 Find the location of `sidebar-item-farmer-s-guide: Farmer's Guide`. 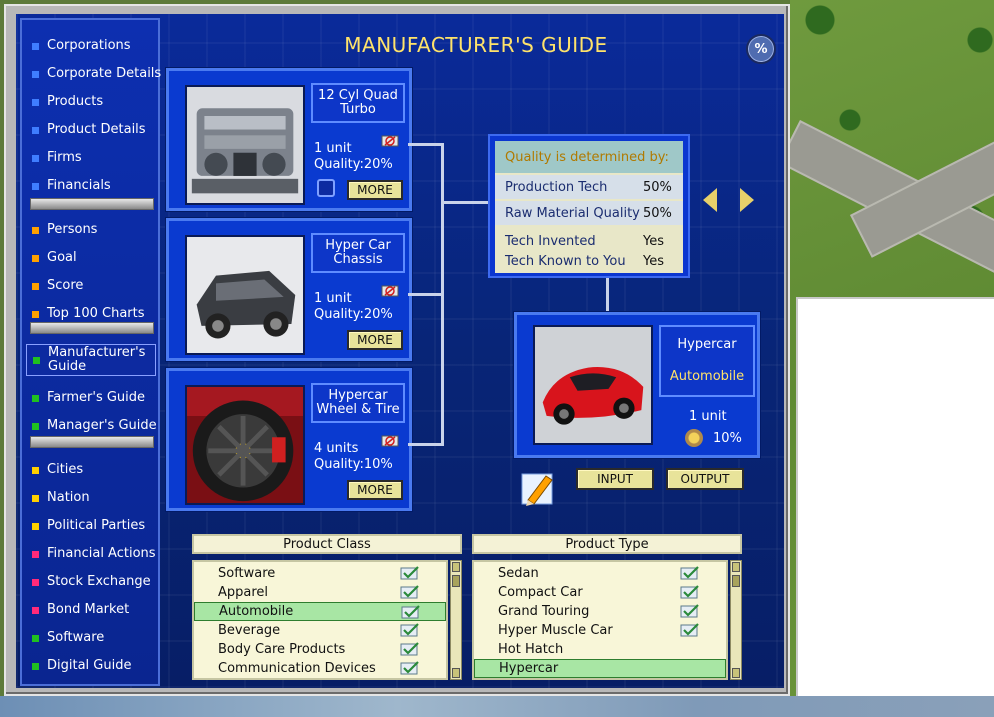

sidebar-item-farmer-s-guide: Farmer's Guide is located at coordinates (91, 398).